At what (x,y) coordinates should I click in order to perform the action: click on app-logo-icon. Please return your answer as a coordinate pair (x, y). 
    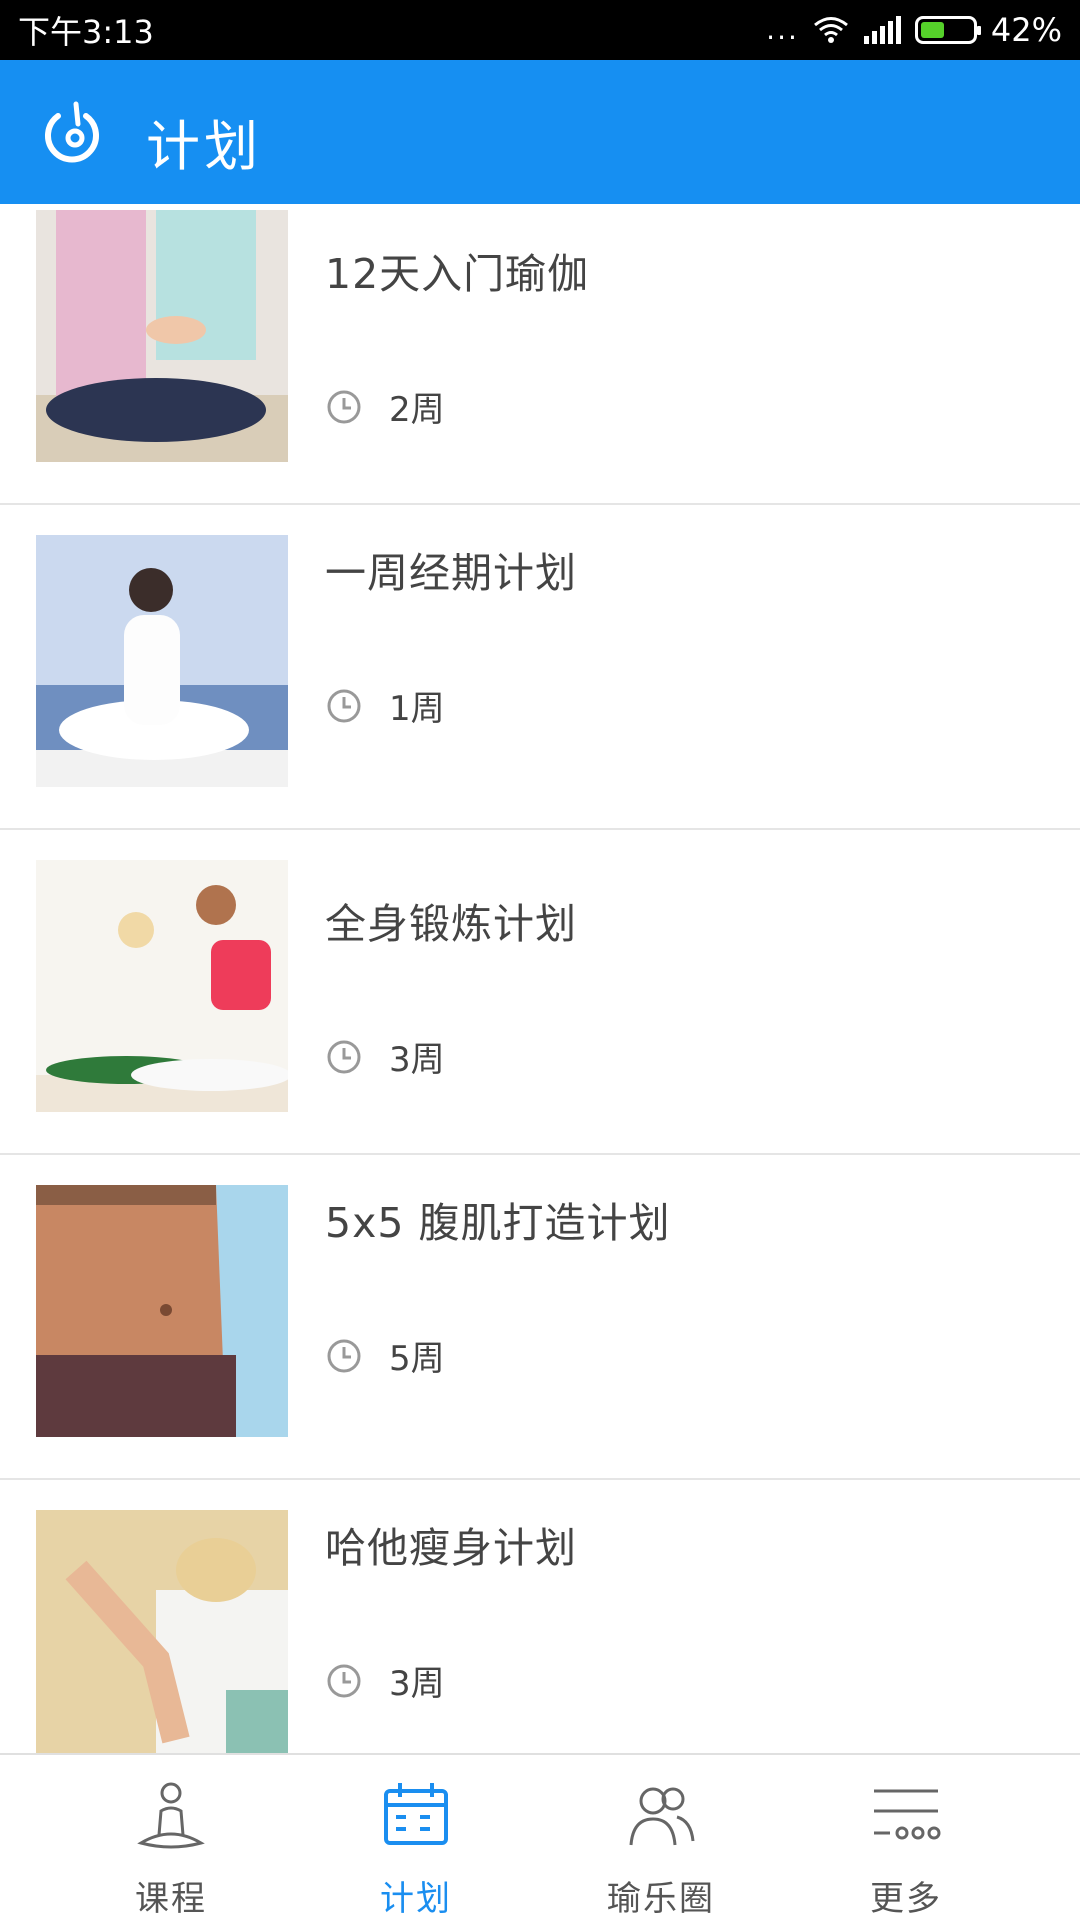
    Looking at the image, I should click on (75, 131).